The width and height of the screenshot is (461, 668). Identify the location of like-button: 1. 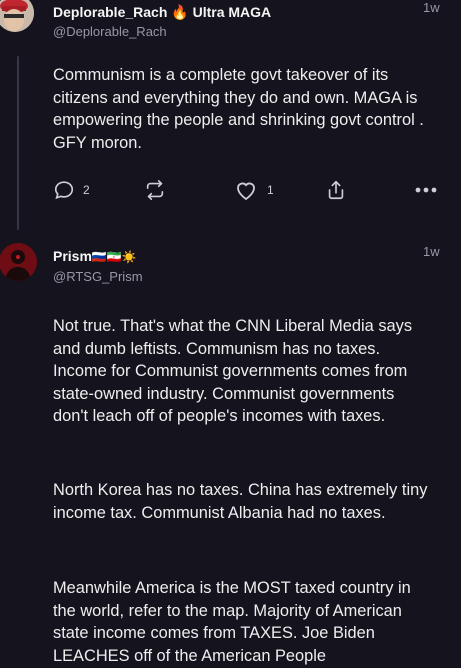
(253, 190).